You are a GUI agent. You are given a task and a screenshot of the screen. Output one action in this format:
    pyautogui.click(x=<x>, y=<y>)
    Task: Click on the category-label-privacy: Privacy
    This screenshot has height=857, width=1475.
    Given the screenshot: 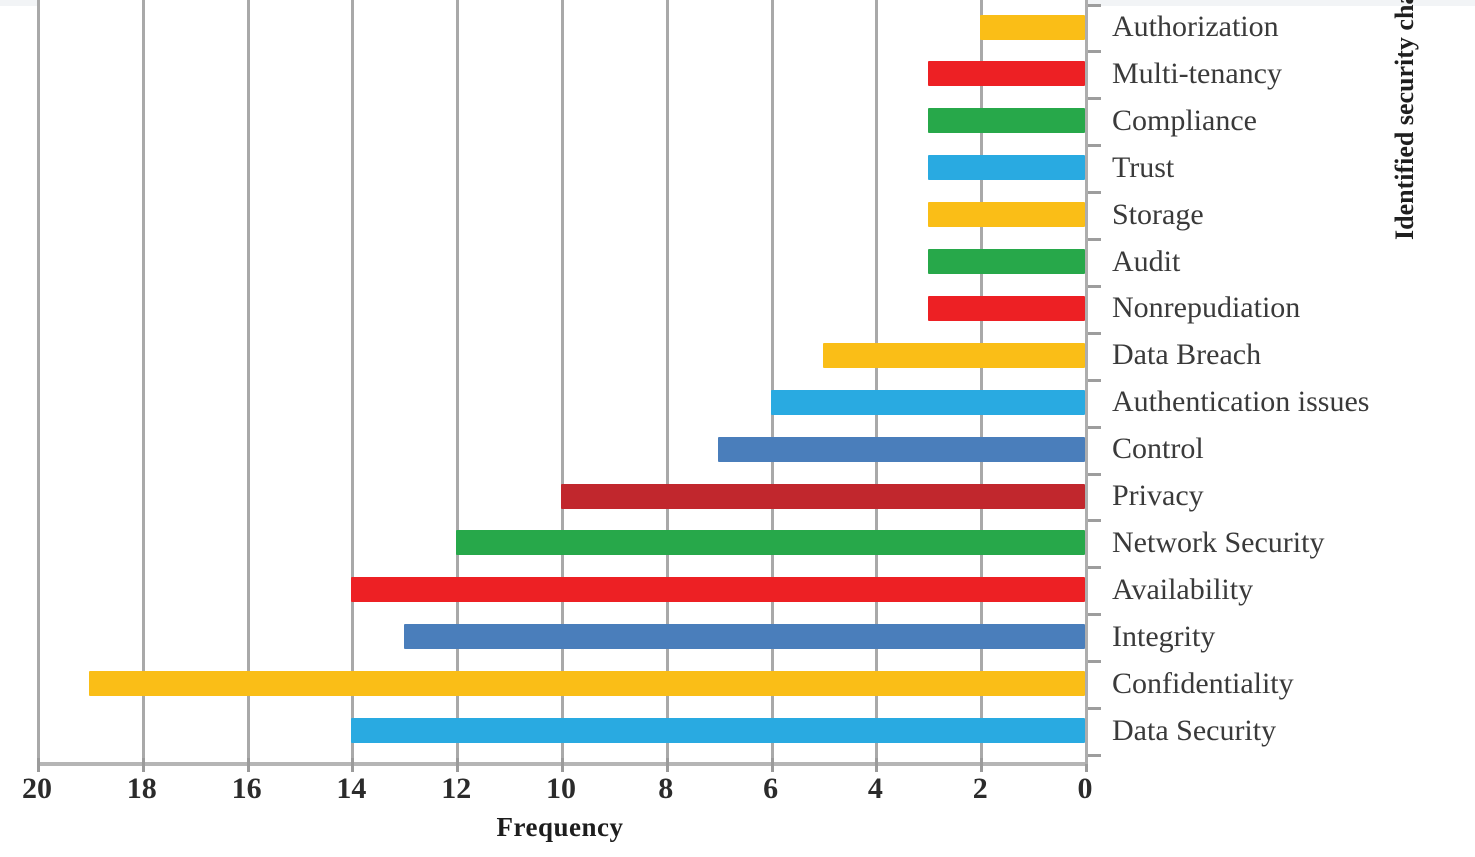 What is the action you would take?
    pyautogui.click(x=1158, y=495)
    